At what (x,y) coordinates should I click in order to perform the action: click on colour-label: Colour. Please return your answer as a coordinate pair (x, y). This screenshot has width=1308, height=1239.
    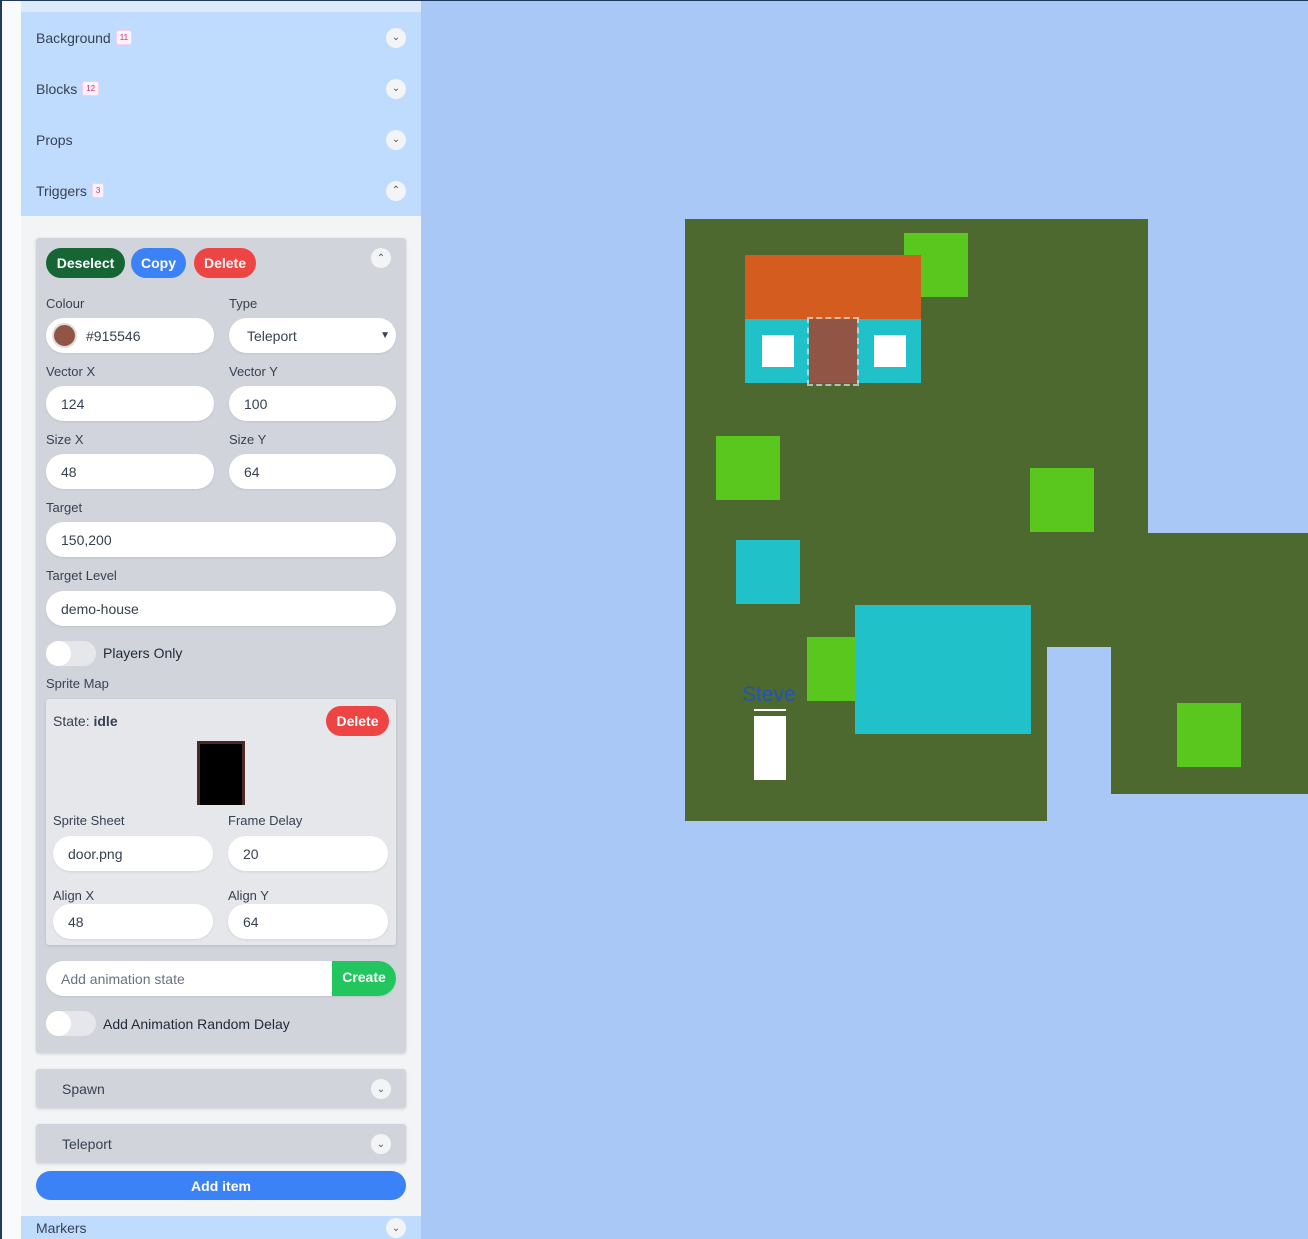
    Looking at the image, I should click on (65, 303).